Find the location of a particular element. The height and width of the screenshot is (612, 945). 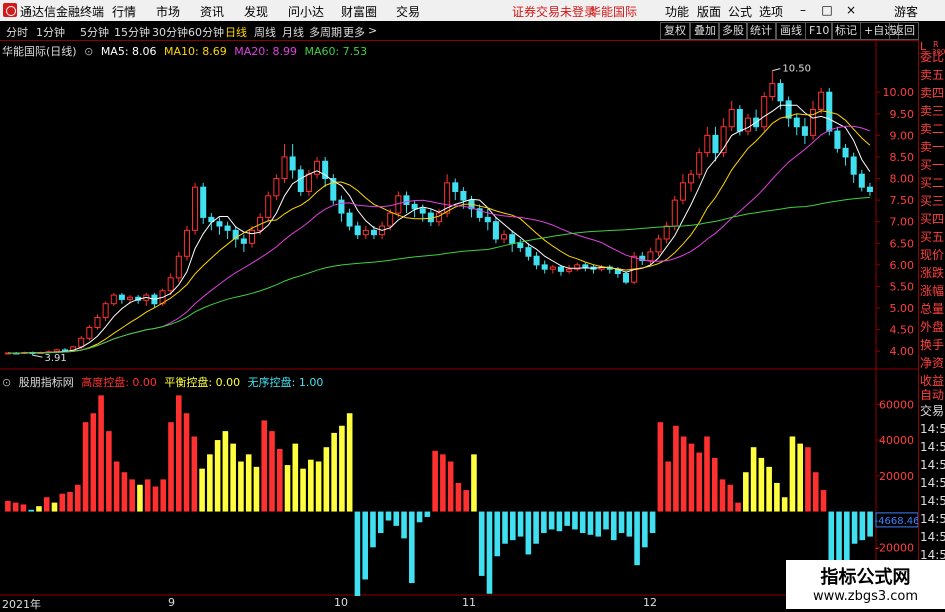

tool-overlay-button: 叠加 is located at coordinates (705, 31).